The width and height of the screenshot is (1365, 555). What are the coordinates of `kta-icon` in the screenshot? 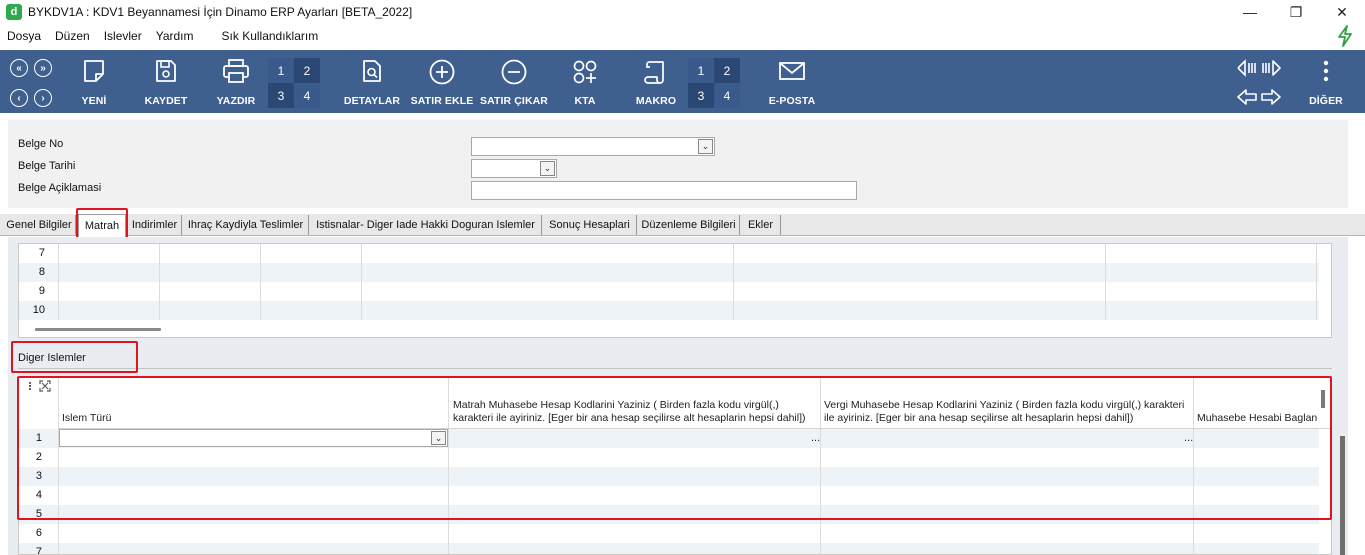 It's located at (585, 72).